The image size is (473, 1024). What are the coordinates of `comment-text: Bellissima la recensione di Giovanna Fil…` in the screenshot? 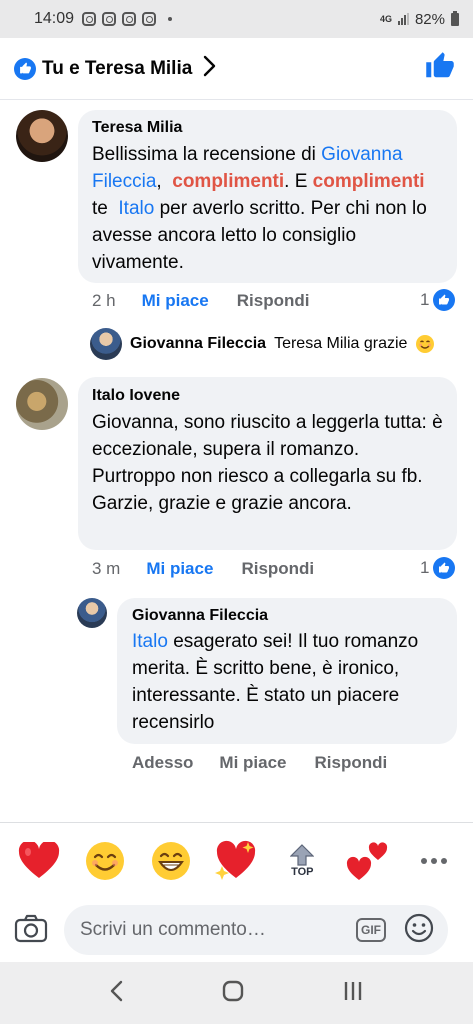 It's located at (267, 208).